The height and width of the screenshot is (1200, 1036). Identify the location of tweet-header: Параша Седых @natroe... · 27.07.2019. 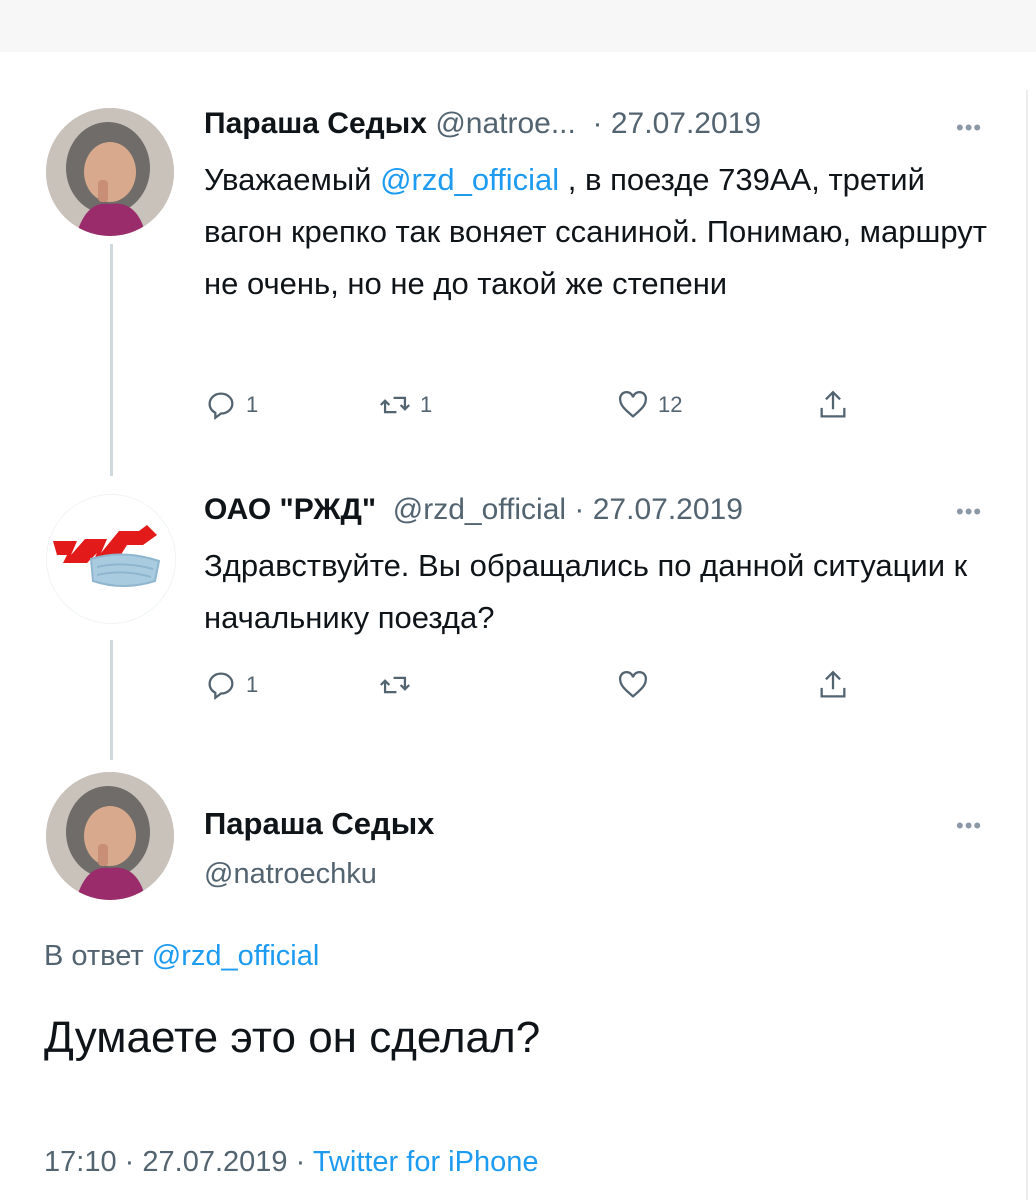
(482, 124).